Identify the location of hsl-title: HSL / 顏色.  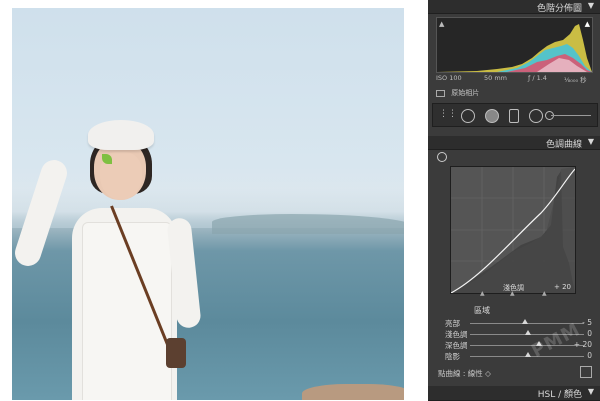
(559, 395).